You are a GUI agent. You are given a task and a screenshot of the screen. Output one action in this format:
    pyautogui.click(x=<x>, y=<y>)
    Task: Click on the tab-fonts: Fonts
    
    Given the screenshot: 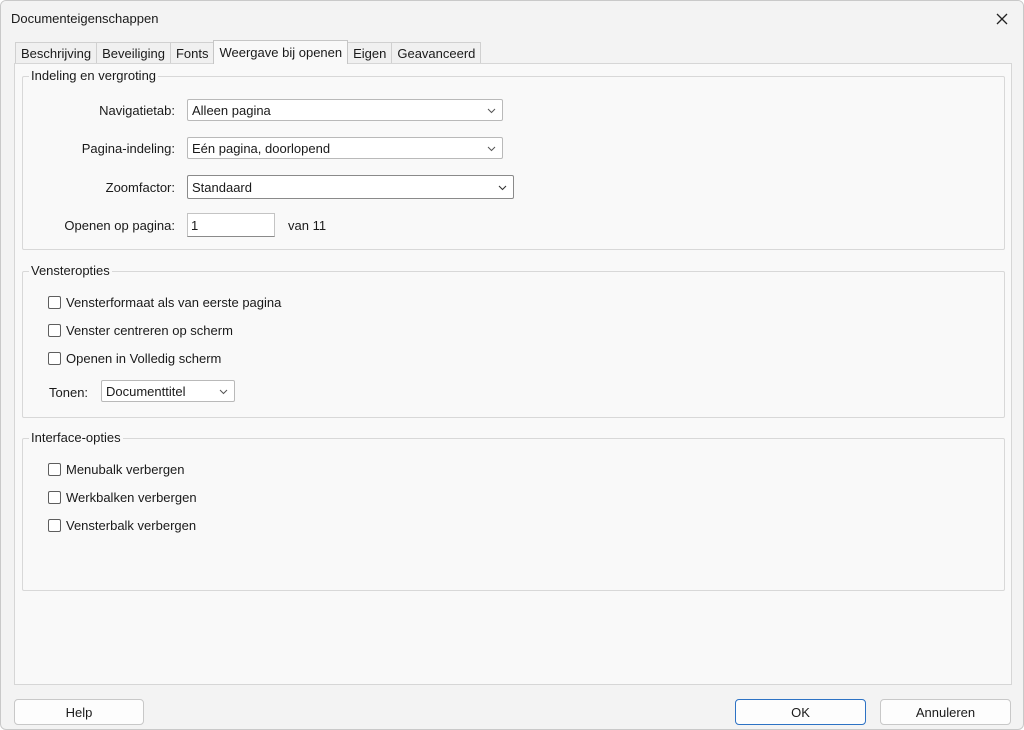 What is the action you would take?
    pyautogui.click(x=192, y=53)
    